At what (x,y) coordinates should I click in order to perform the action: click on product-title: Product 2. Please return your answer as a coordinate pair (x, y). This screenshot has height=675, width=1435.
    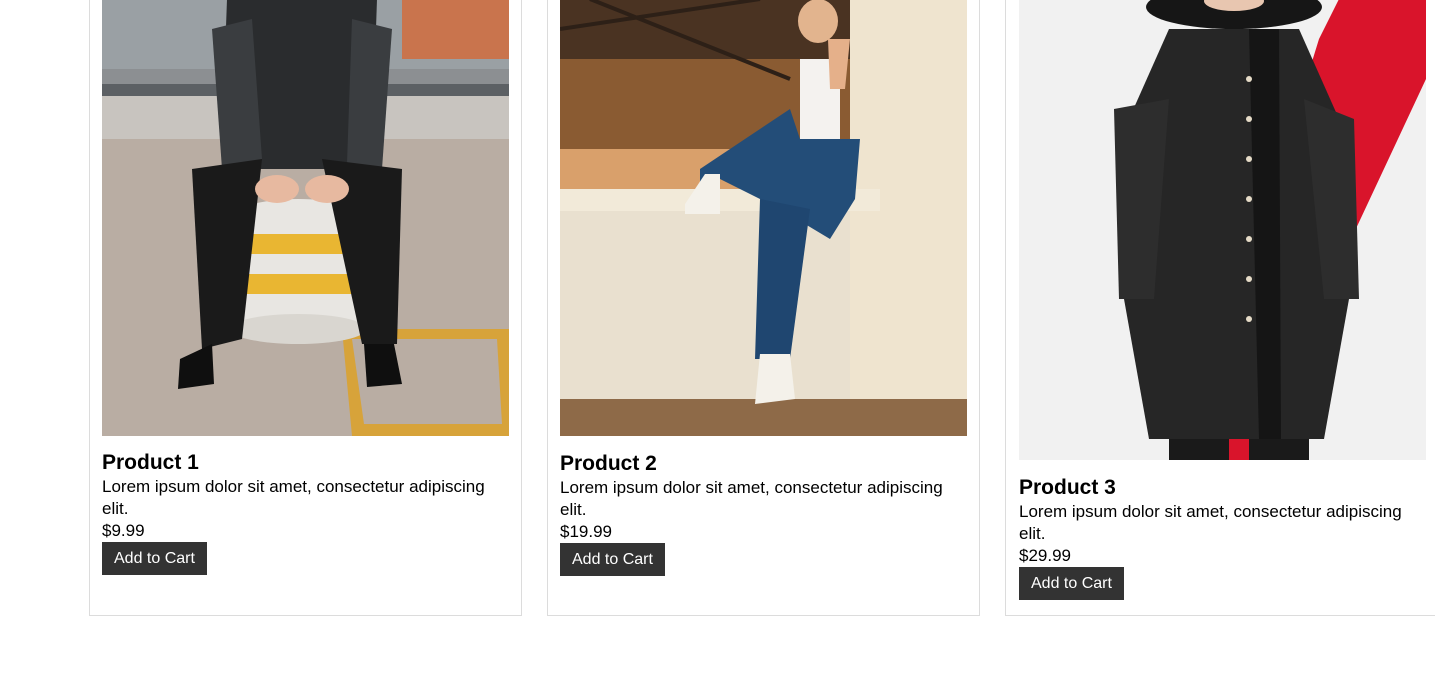
    Looking at the image, I should click on (608, 463).